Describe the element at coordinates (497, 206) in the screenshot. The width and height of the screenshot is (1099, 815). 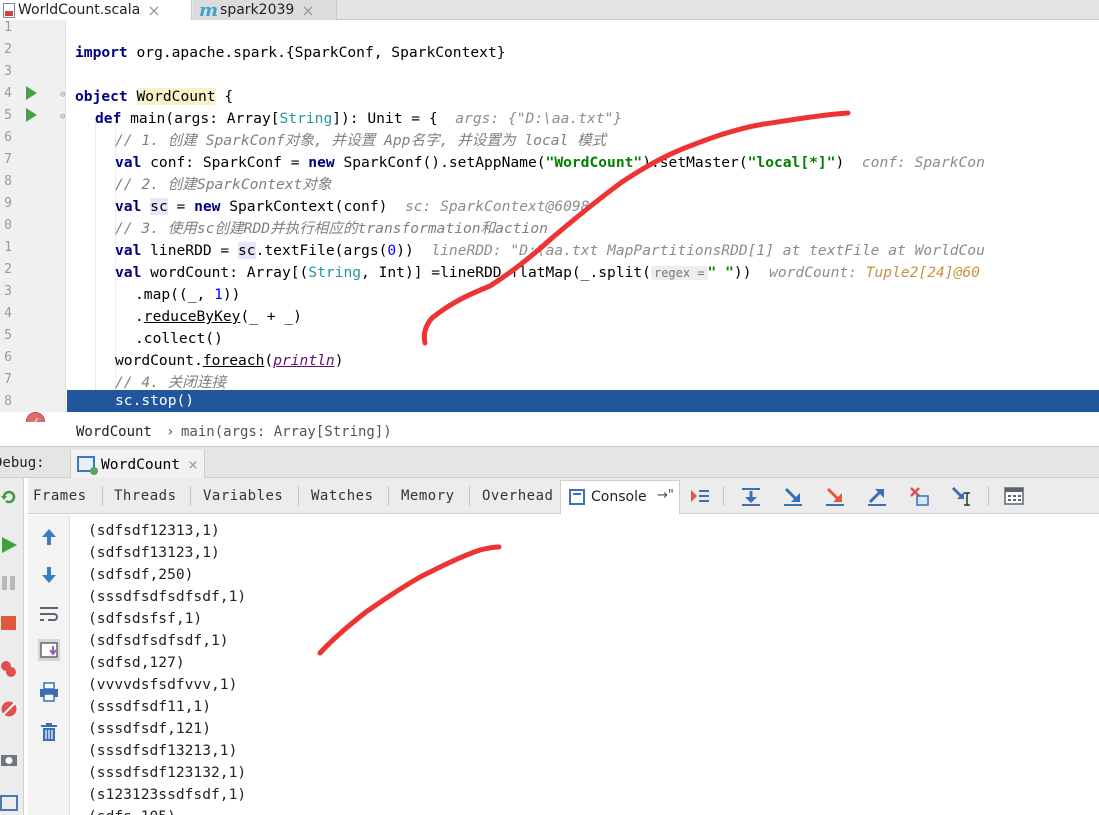
I see `inline-debug-value: sc: SparkContext@6098` at that location.